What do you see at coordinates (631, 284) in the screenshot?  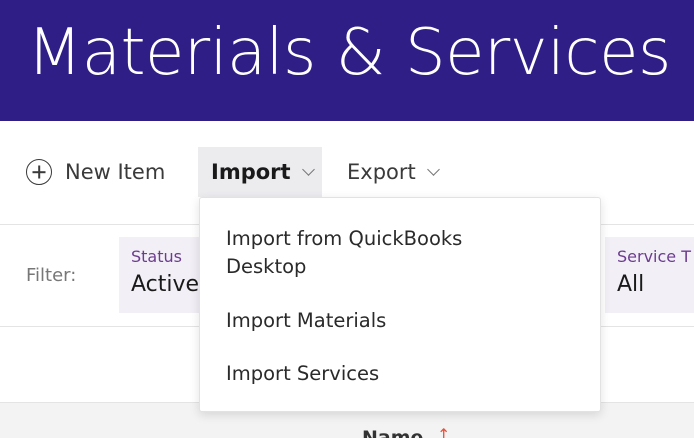 I see `service-type-filter-value: All` at bounding box center [631, 284].